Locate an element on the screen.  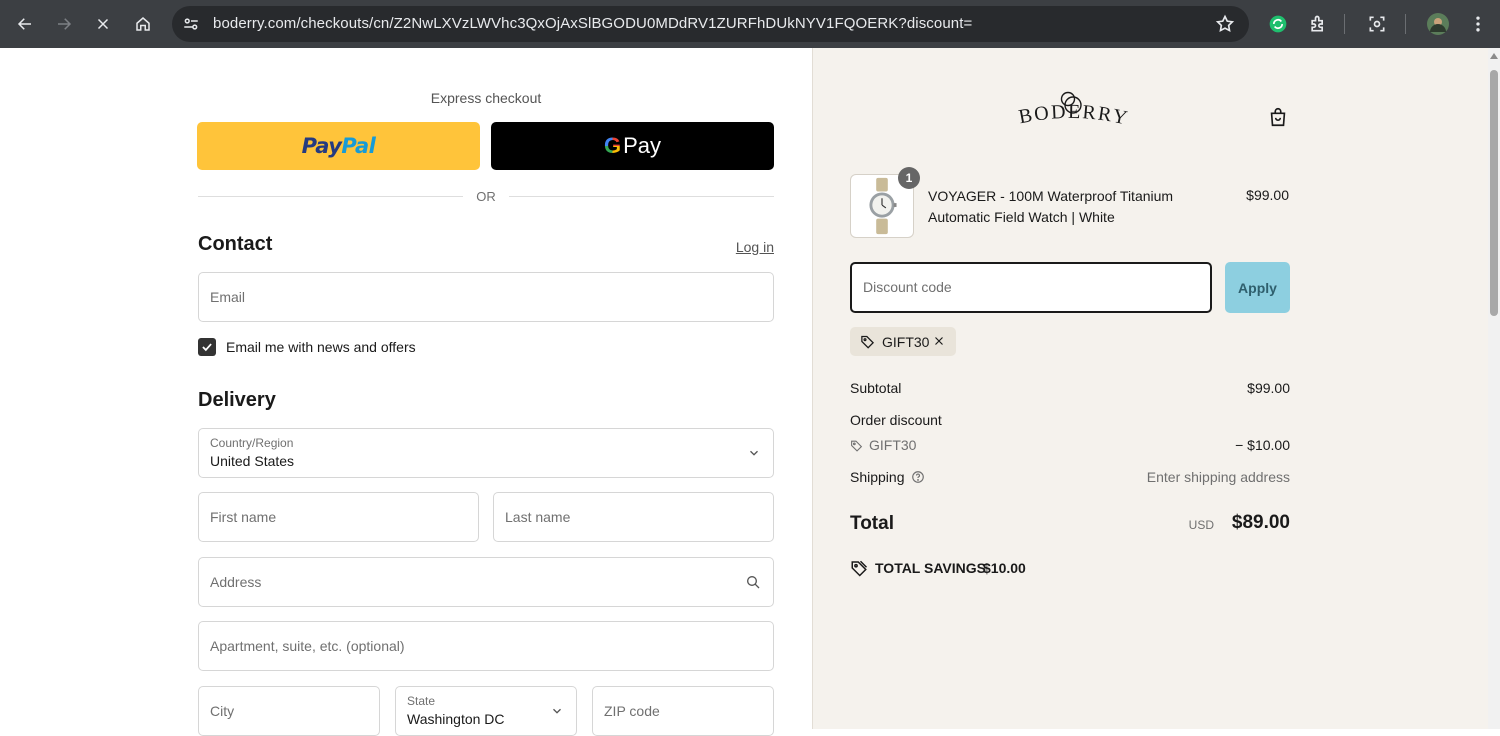
star-icon is located at coordinates (1225, 24).